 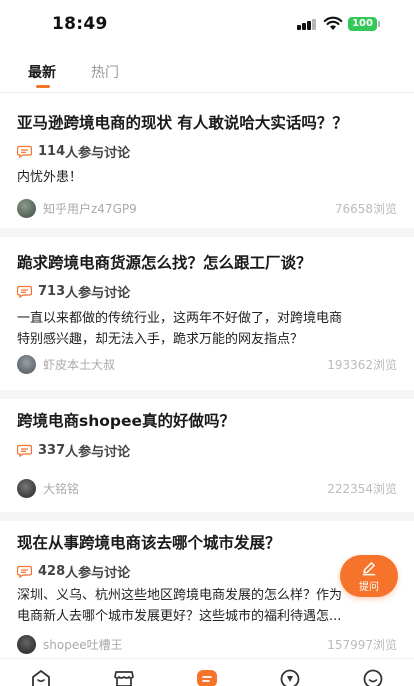 I want to click on wifi-icon, so click(x=333, y=23).